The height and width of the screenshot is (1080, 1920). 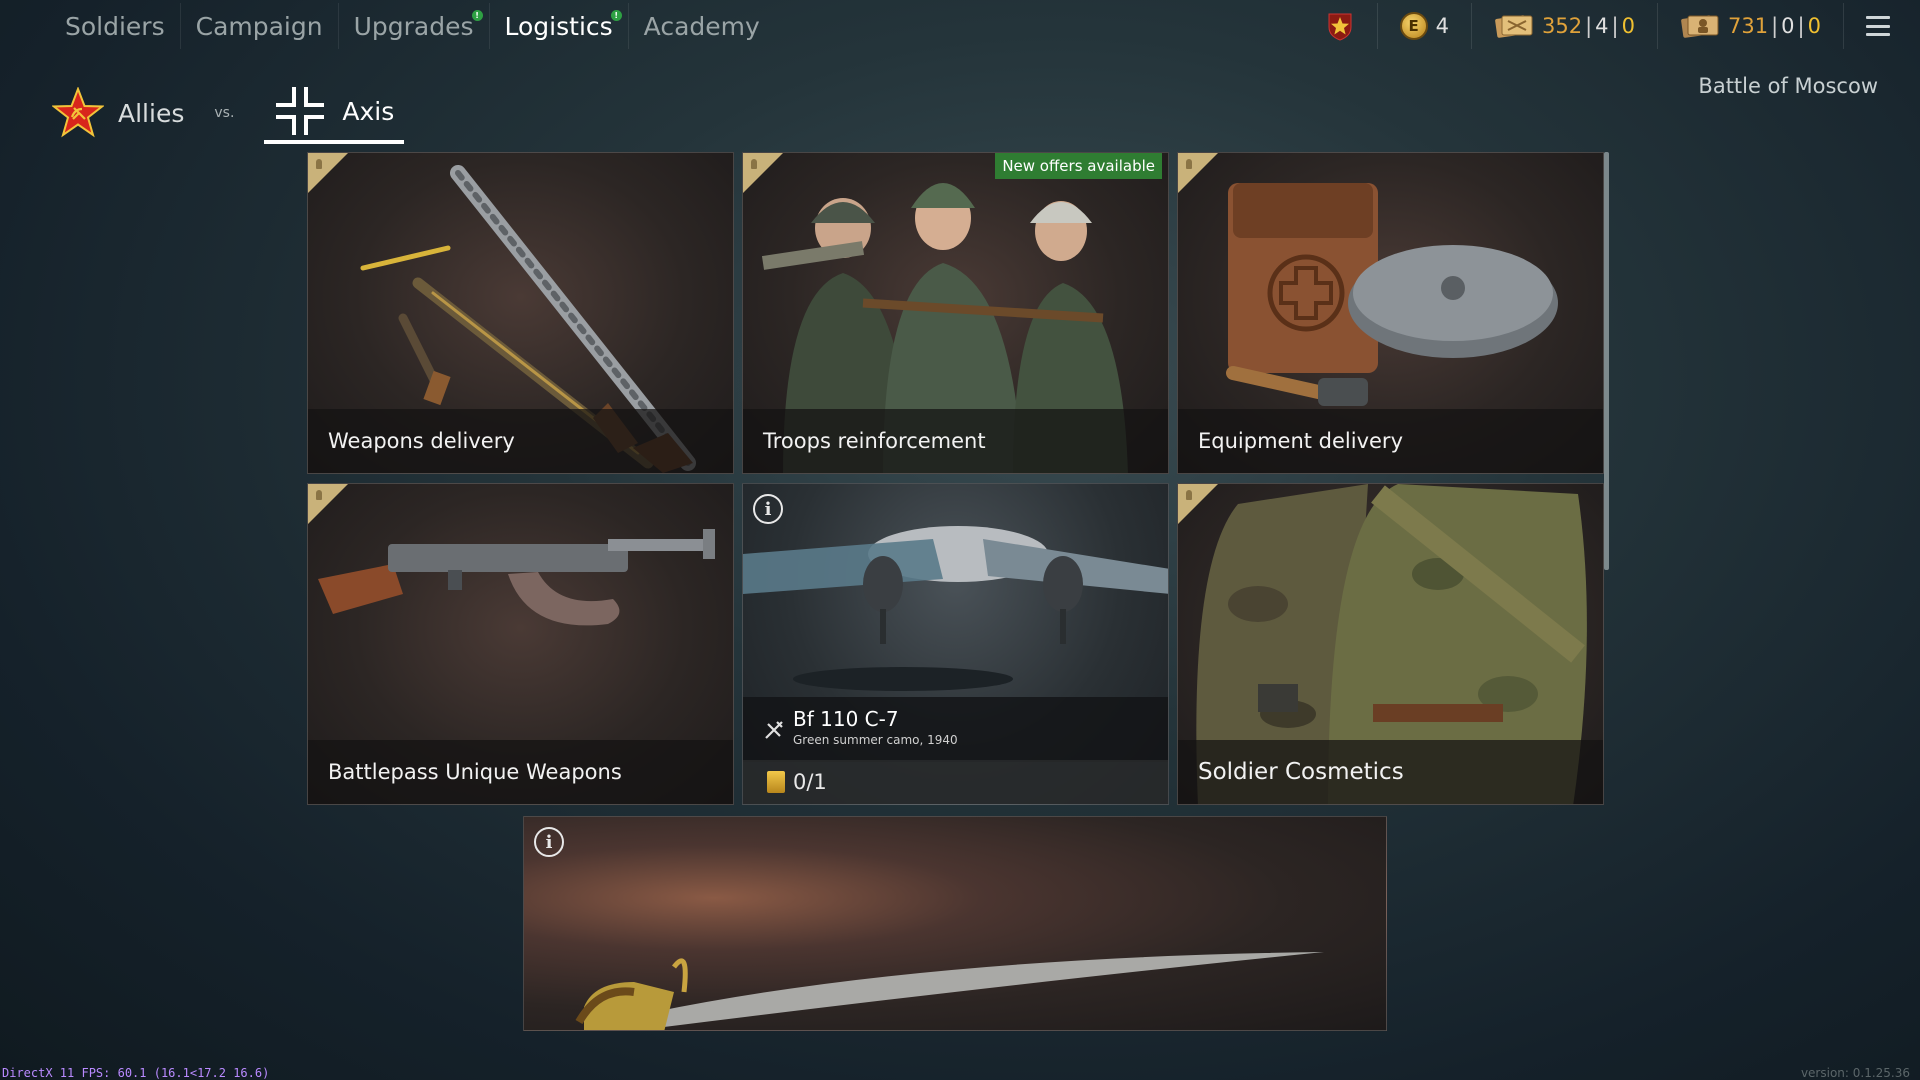 I want to click on gold-amount: 4, so click(x=1442, y=26).